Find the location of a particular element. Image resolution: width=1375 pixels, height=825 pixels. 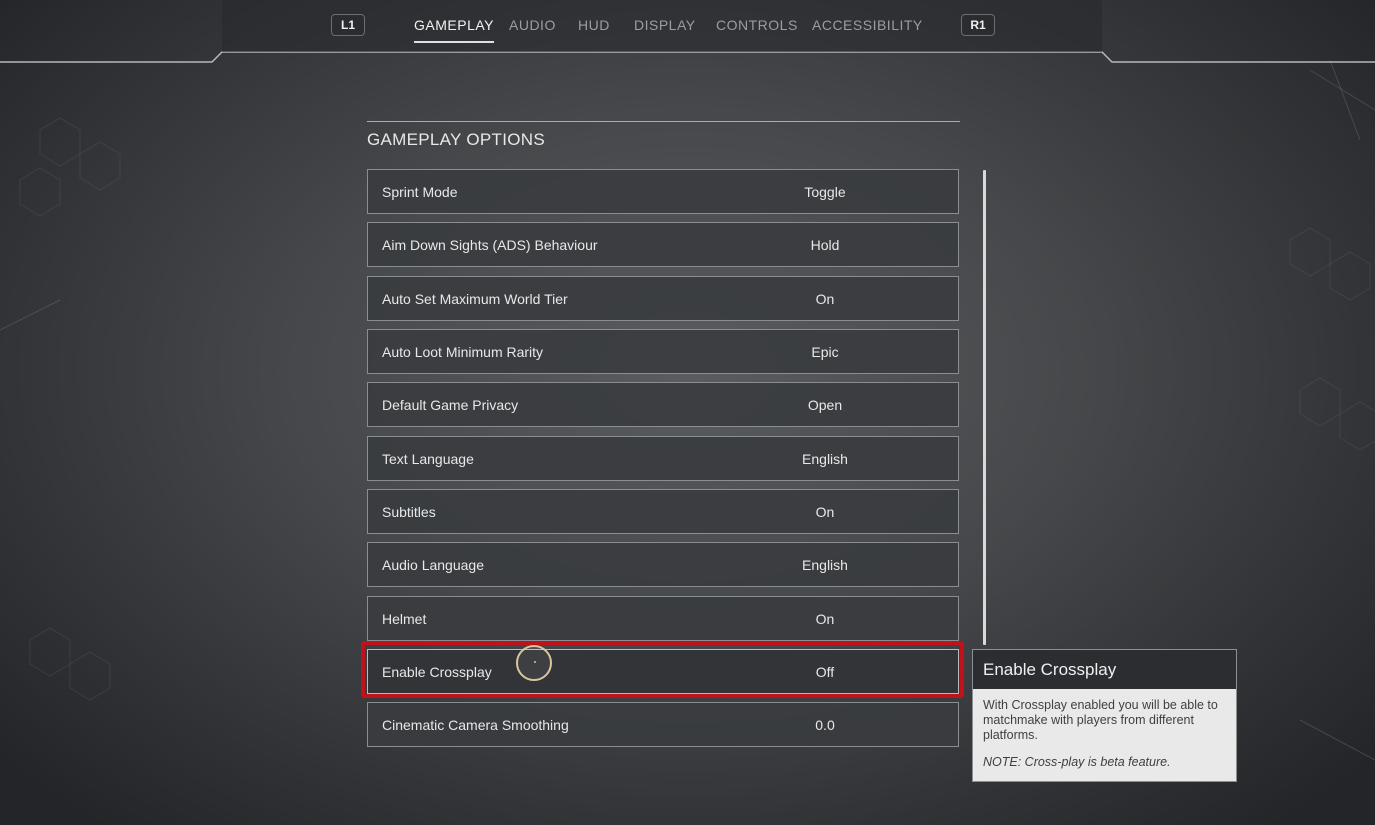

tab-accessibility: ACCESSIBILITY is located at coordinates (867, 25).